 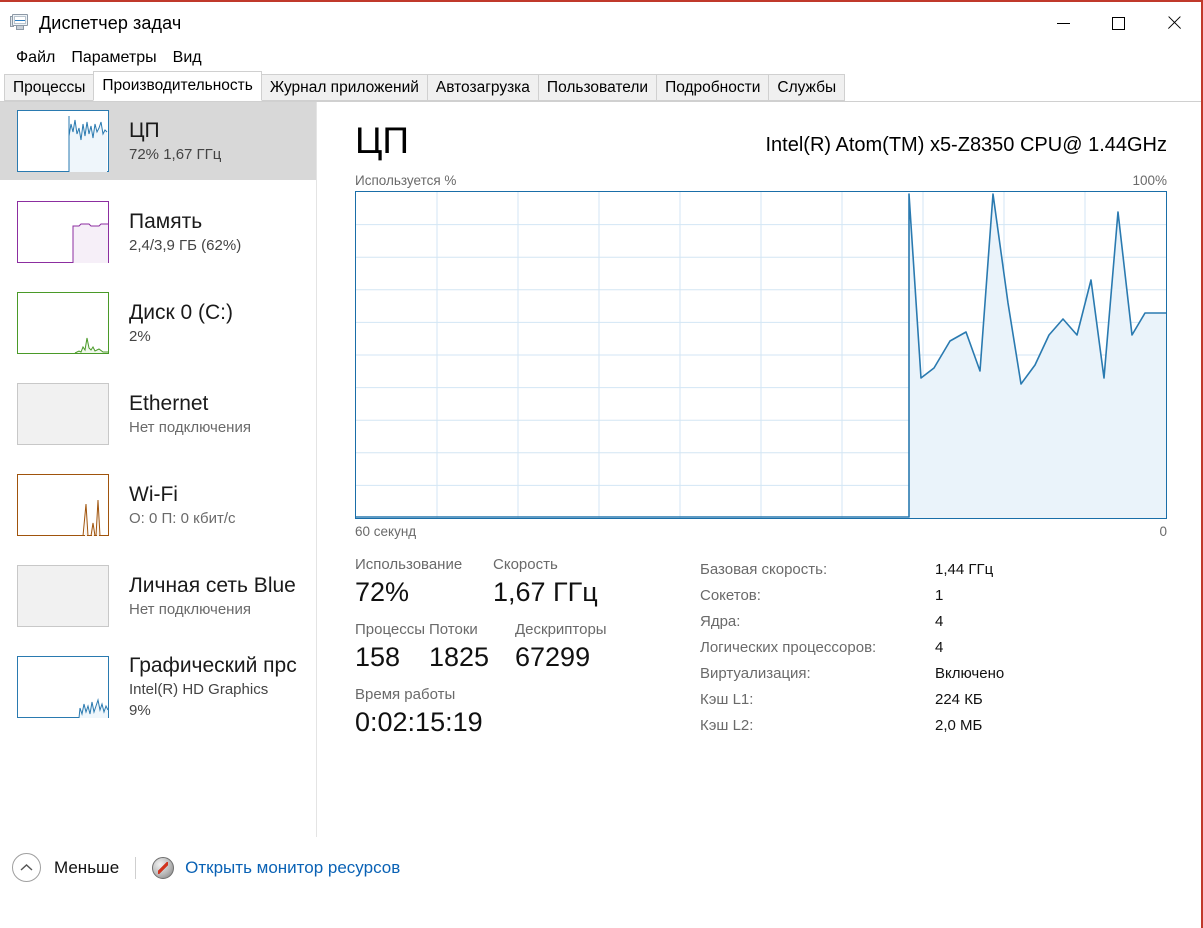 What do you see at coordinates (153, 494) in the screenshot?
I see `sidebar-item-wifi-title: Wi-Fi` at bounding box center [153, 494].